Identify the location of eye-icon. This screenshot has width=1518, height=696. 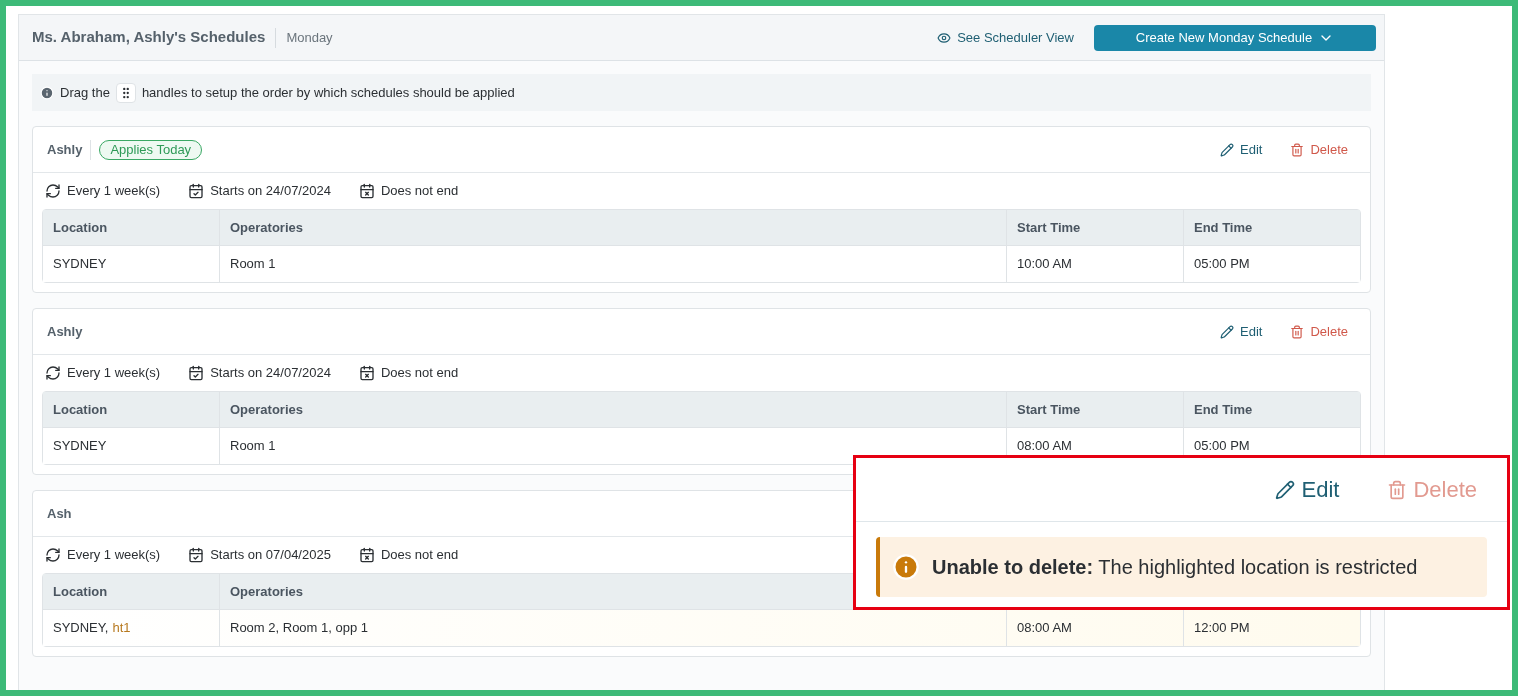
(944, 37).